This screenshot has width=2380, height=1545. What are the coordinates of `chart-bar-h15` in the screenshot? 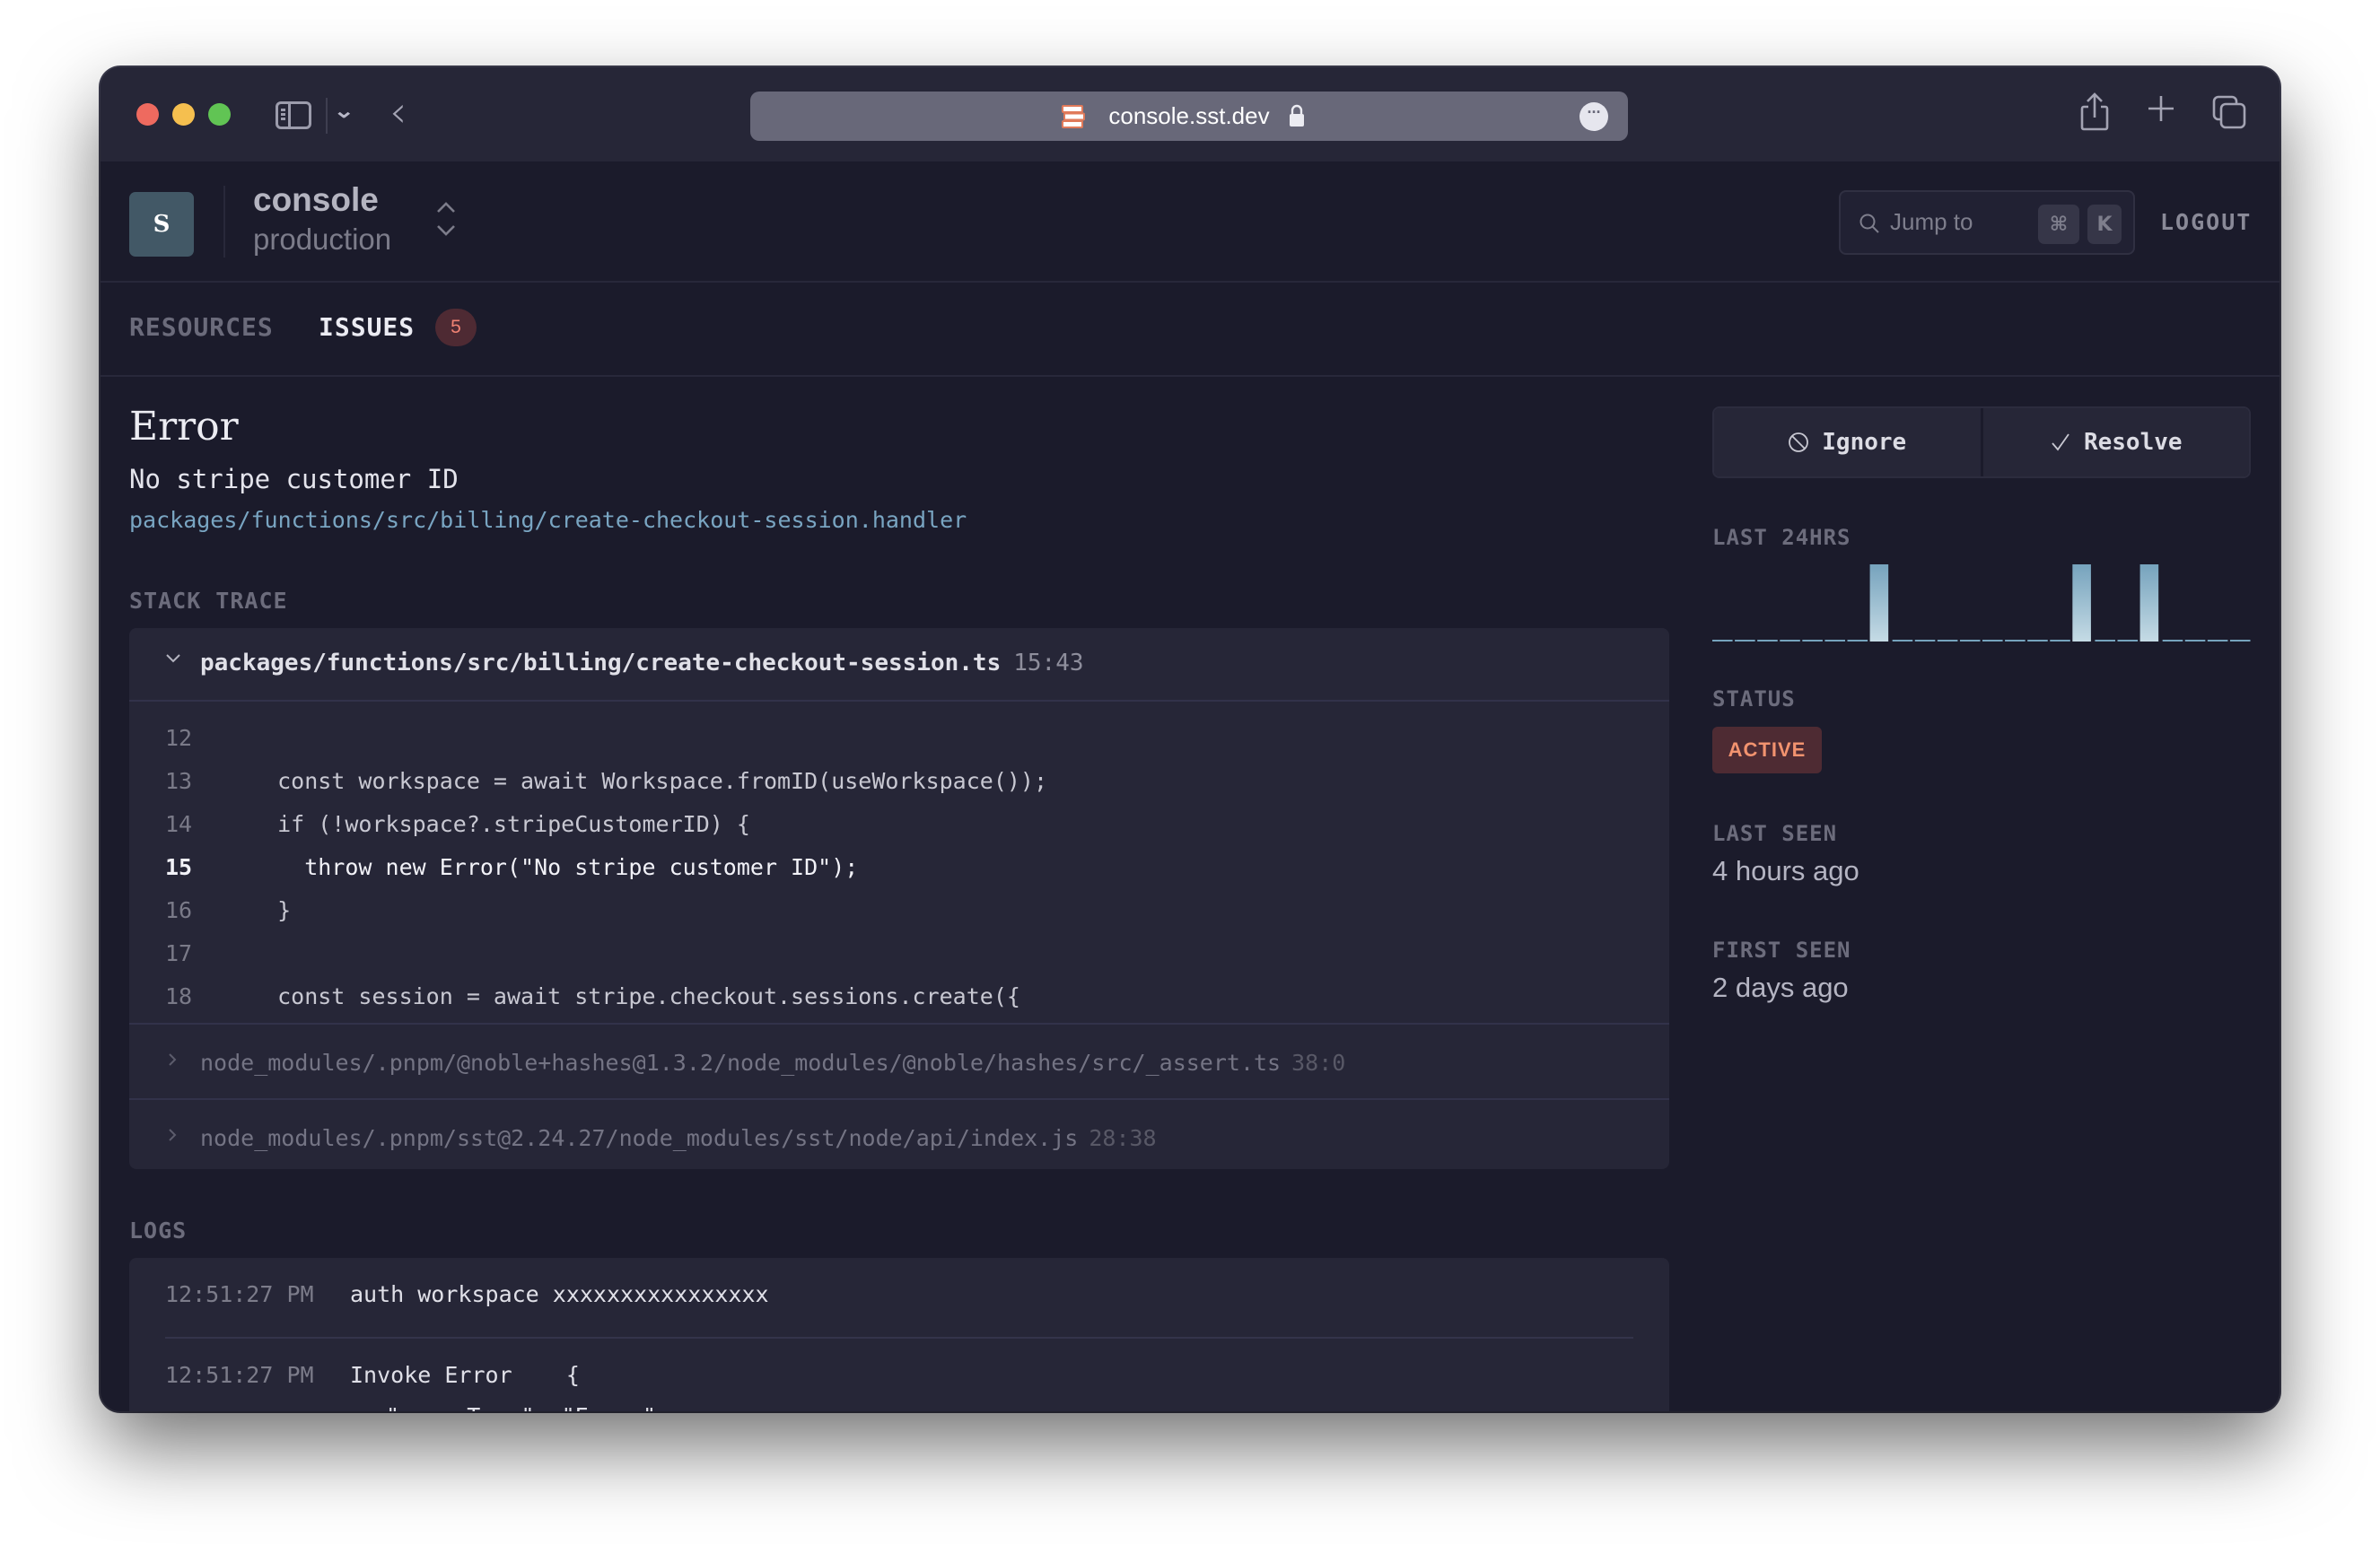 It's located at (2038, 641).